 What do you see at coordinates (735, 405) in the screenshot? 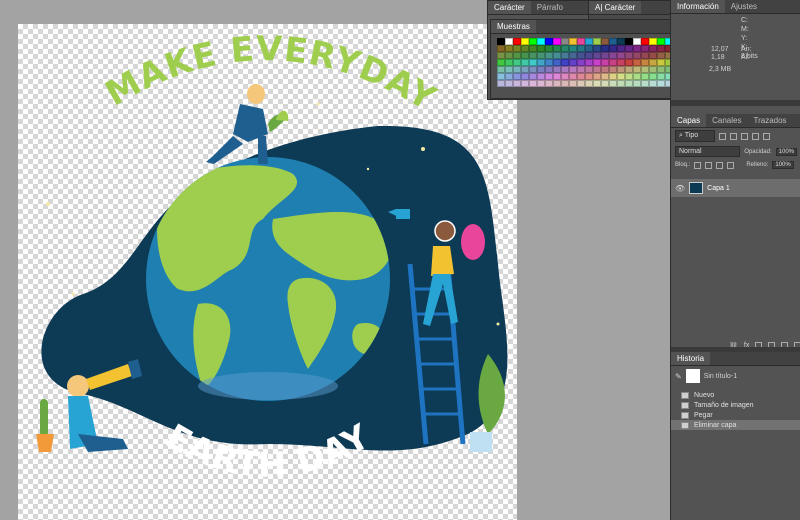
I see `history-state: Tamaño de imagen` at bounding box center [735, 405].